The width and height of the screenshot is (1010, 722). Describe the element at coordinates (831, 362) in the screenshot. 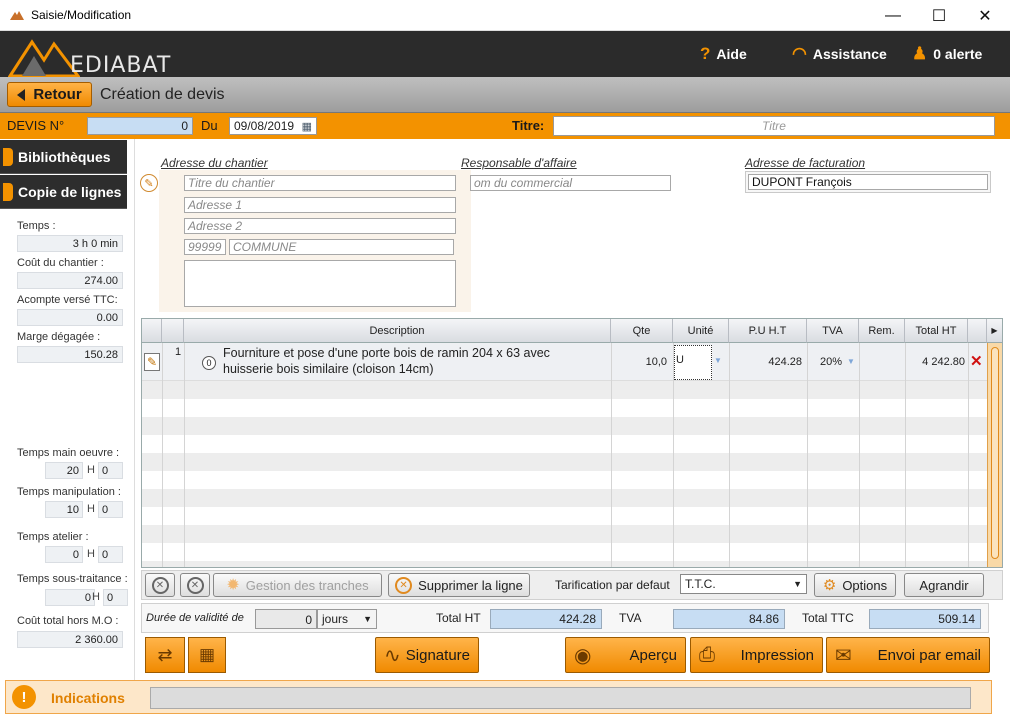

I see `row-tva: 20%` at that location.